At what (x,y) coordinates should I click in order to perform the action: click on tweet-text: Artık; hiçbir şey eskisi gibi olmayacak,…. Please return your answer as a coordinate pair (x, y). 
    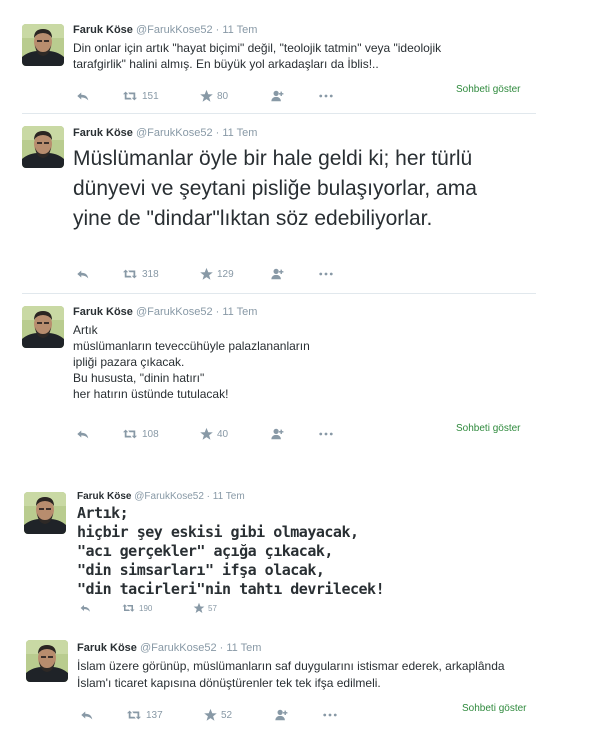
    Looking at the image, I should click on (231, 551).